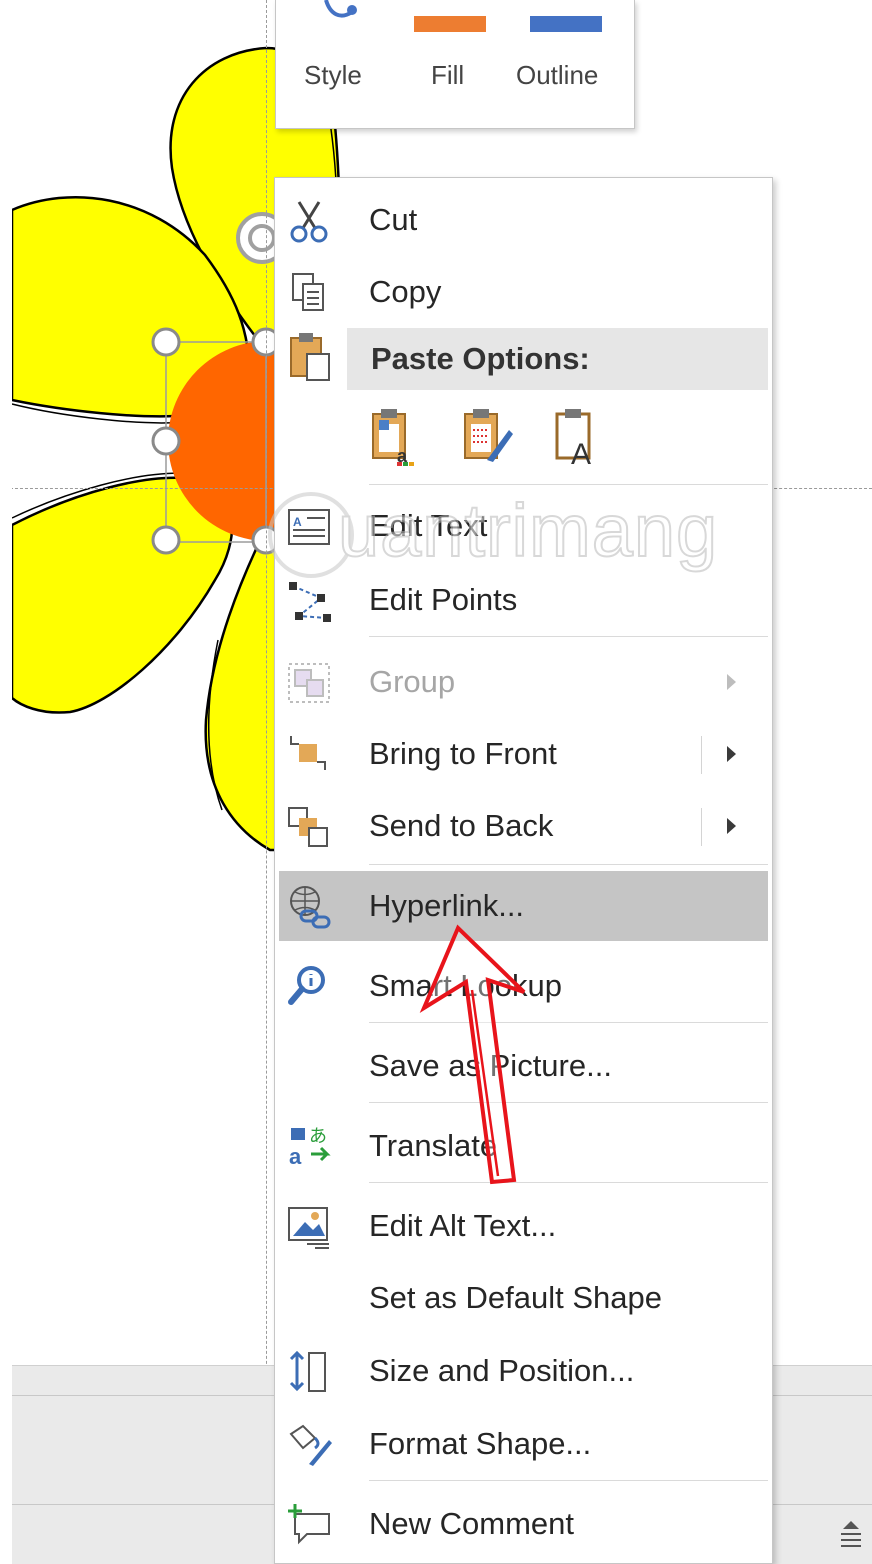 This screenshot has height=1564, width=872. What do you see at coordinates (566, 24) in the screenshot?
I see `outline-color-swatch` at bounding box center [566, 24].